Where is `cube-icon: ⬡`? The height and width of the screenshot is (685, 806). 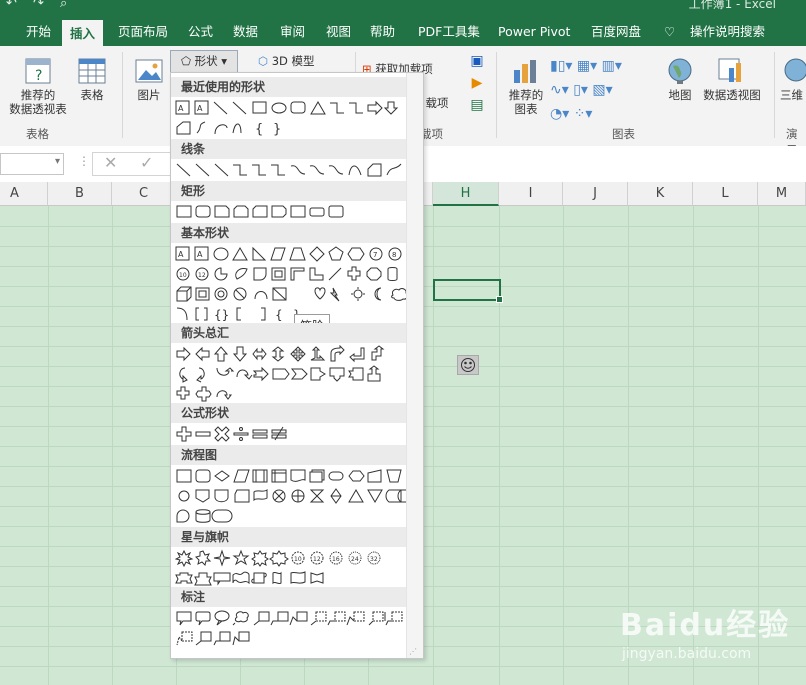 cube-icon: ⬡ is located at coordinates (263, 61).